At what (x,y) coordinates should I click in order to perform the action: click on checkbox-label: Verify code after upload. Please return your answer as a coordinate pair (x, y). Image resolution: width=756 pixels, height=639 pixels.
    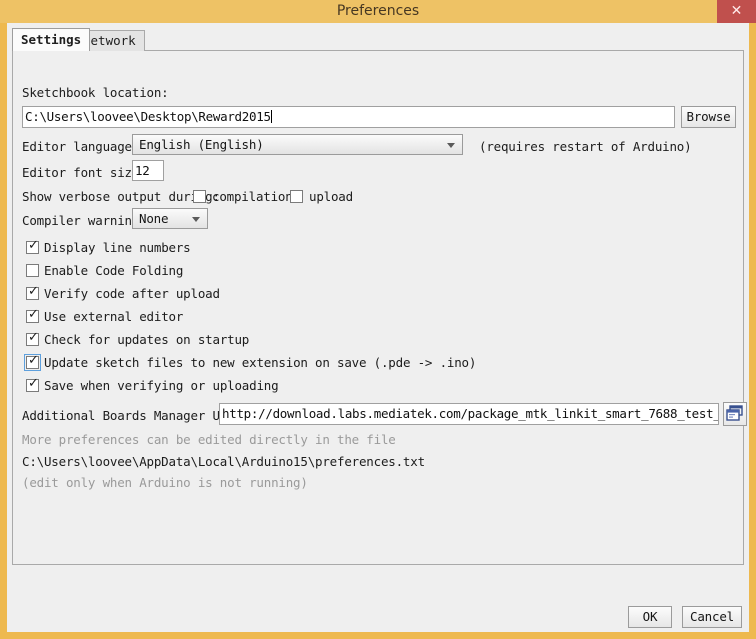
    Looking at the image, I should click on (132, 293).